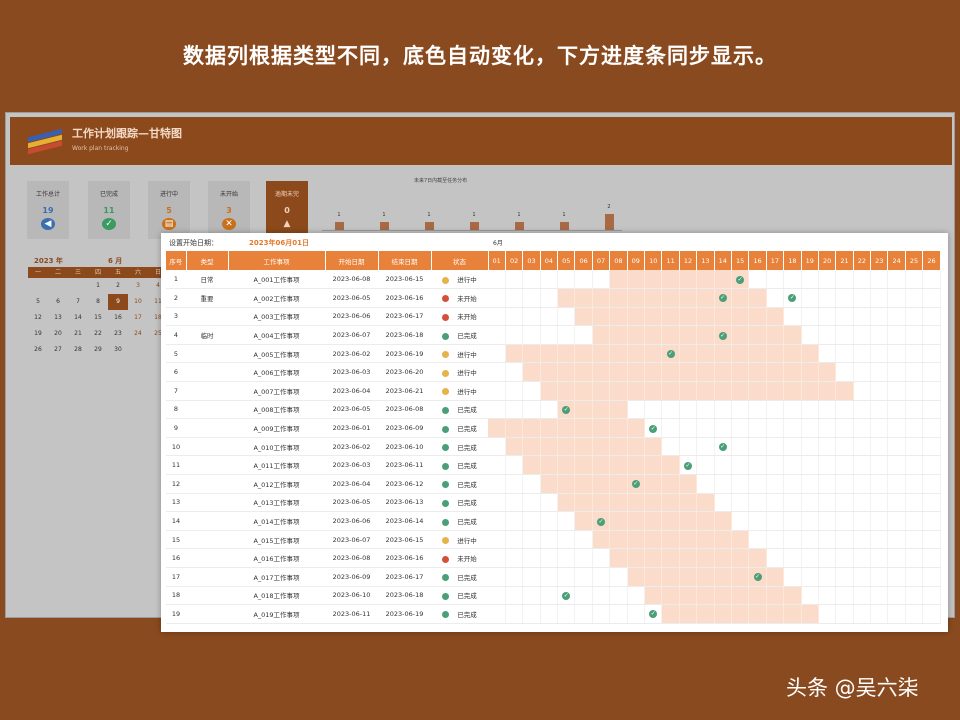  What do you see at coordinates (58, 318) in the screenshot?
I see `calendar-day: 13` at bounding box center [58, 318].